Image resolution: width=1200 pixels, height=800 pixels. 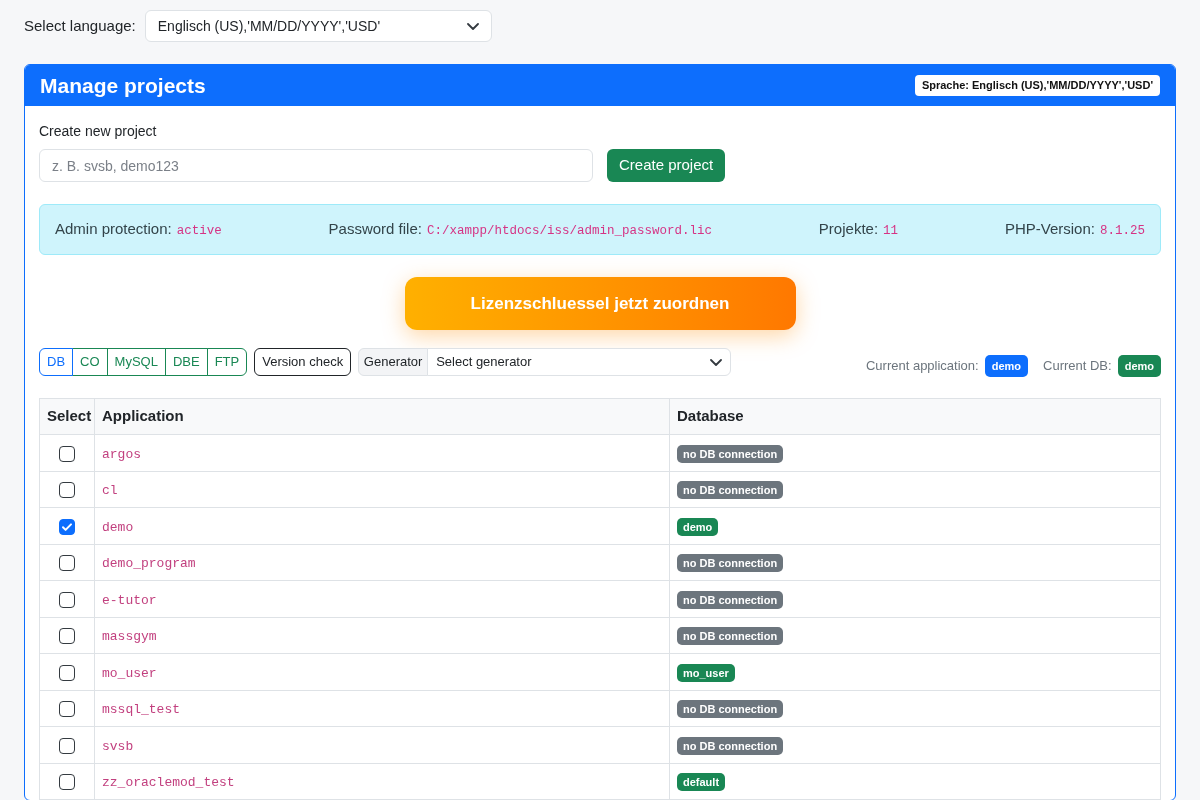 I want to click on application-name: massgym, so click(x=129, y=636).